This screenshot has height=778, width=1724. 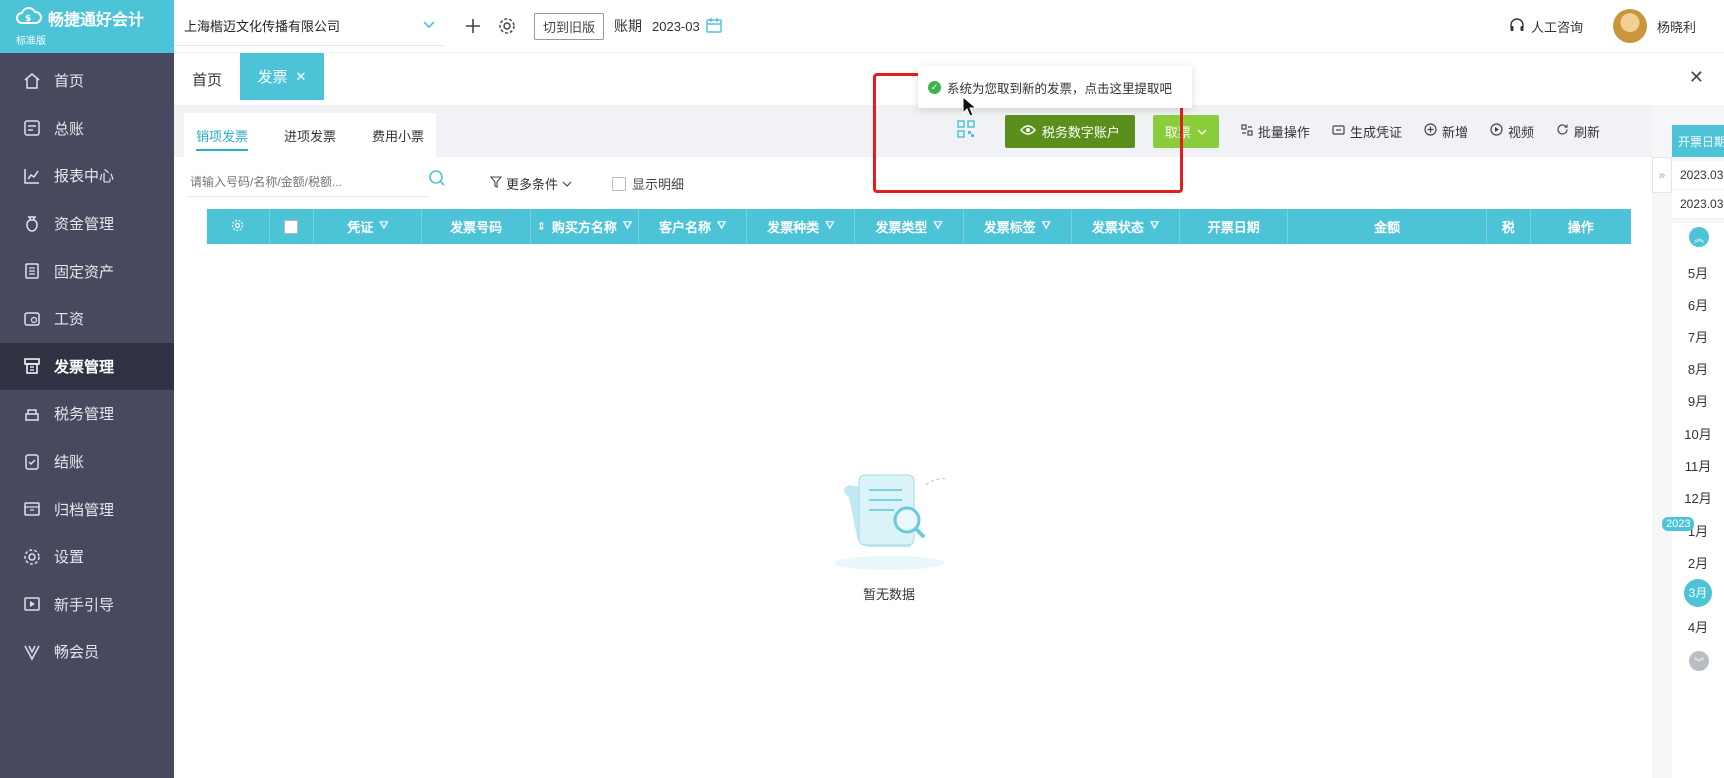 What do you see at coordinates (1446, 131) in the screenshot?
I see `add-button: 新增` at bounding box center [1446, 131].